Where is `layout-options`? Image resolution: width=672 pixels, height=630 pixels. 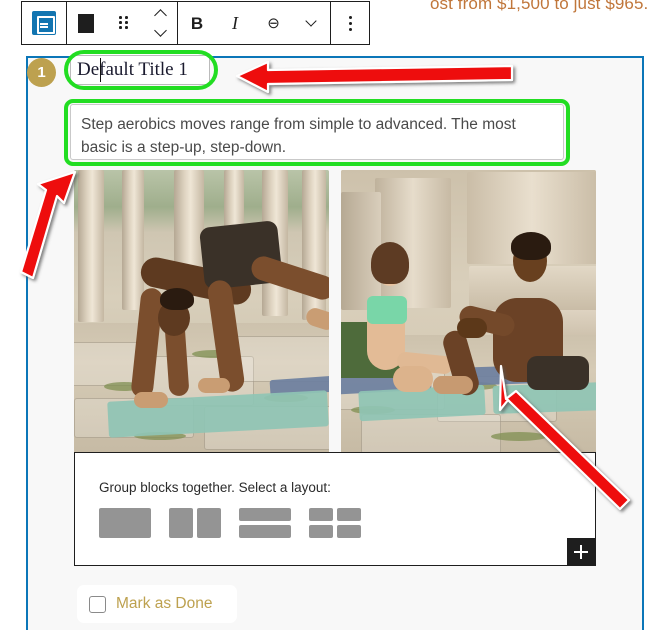
layout-options is located at coordinates (230, 523).